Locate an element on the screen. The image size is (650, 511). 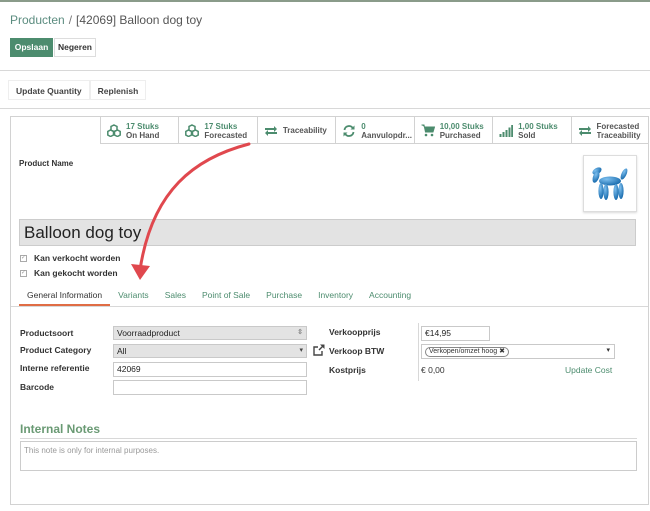
breadcrumb: Producten / [42069] Balloon dog toy is located at coordinates (106, 20).